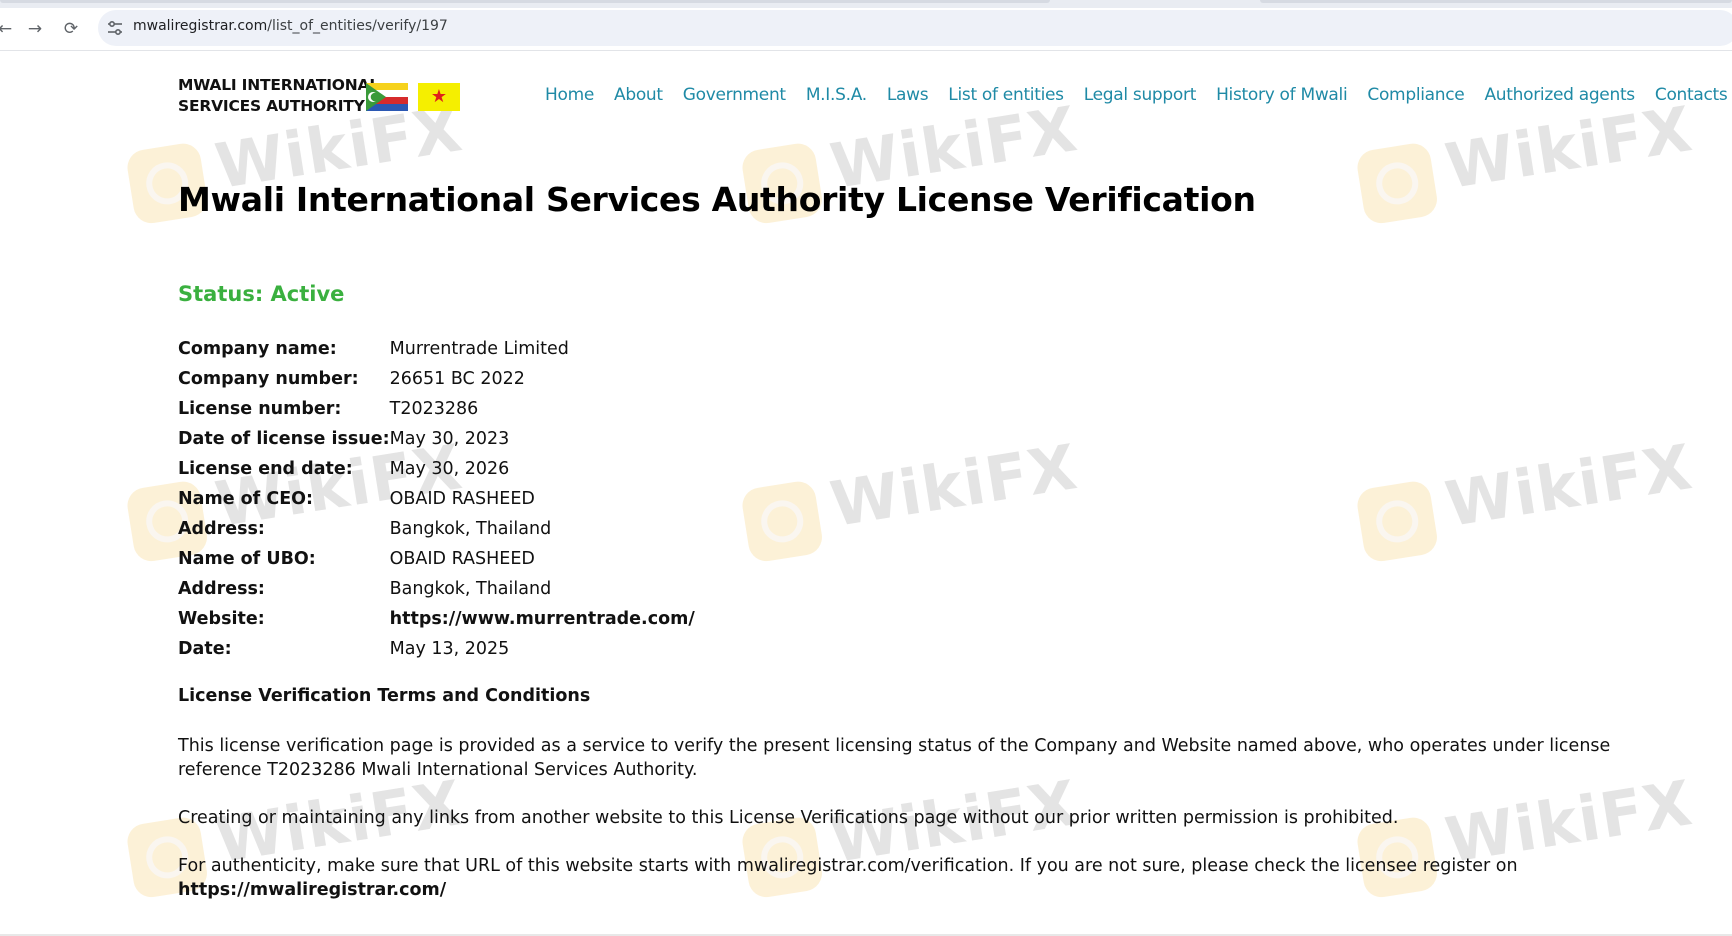 The image size is (1732, 936). Describe the element at coordinates (1006, 95) in the screenshot. I see `nav-list-of-entities: List of entities` at that location.